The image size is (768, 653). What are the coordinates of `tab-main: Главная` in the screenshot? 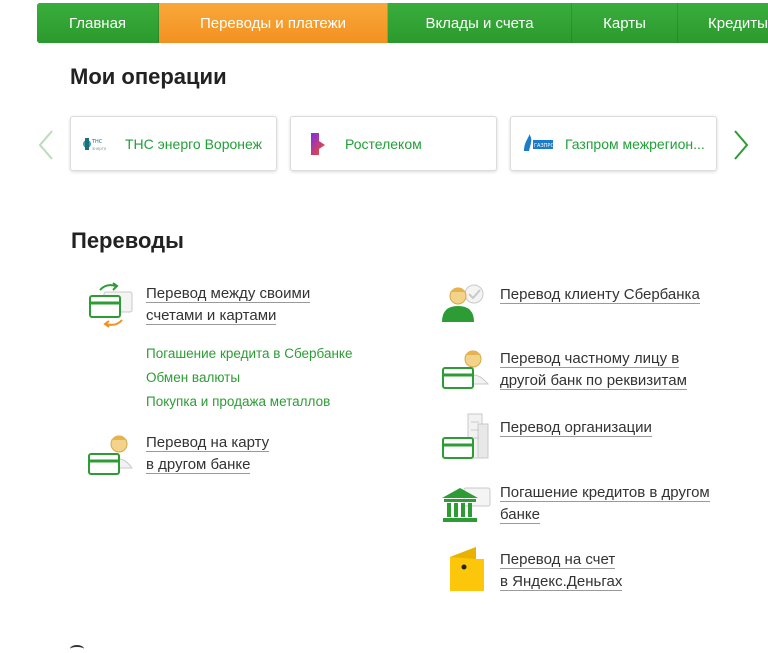 It's located at (98, 23).